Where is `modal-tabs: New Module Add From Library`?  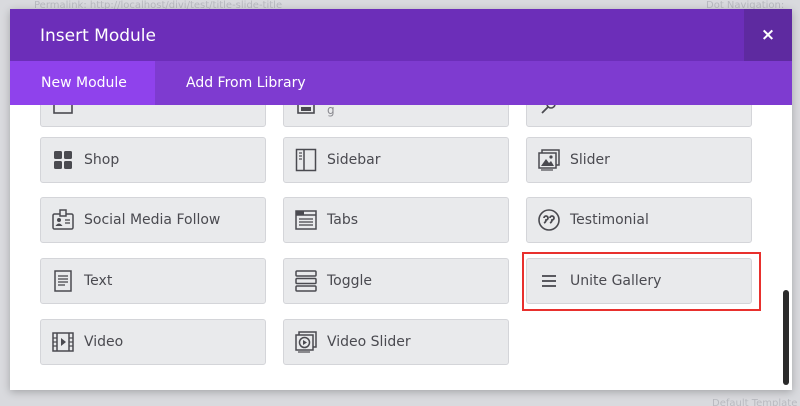 modal-tabs: New Module Add From Library is located at coordinates (401, 83).